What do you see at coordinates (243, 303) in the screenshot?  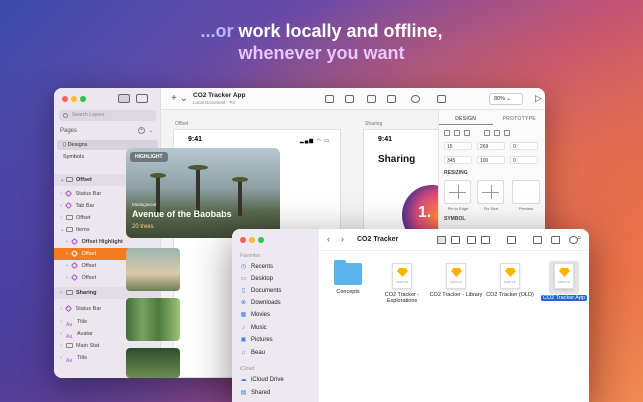 I see `download-icon: ⊕` at bounding box center [243, 303].